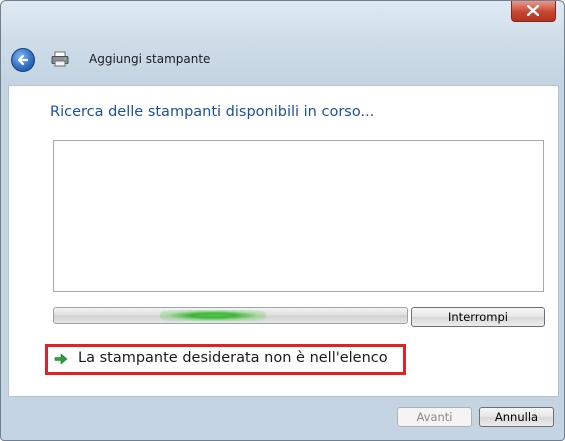 Image resolution: width=565 pixels, height=441 pixels. I want to click on close-icon, so click(533, 10).